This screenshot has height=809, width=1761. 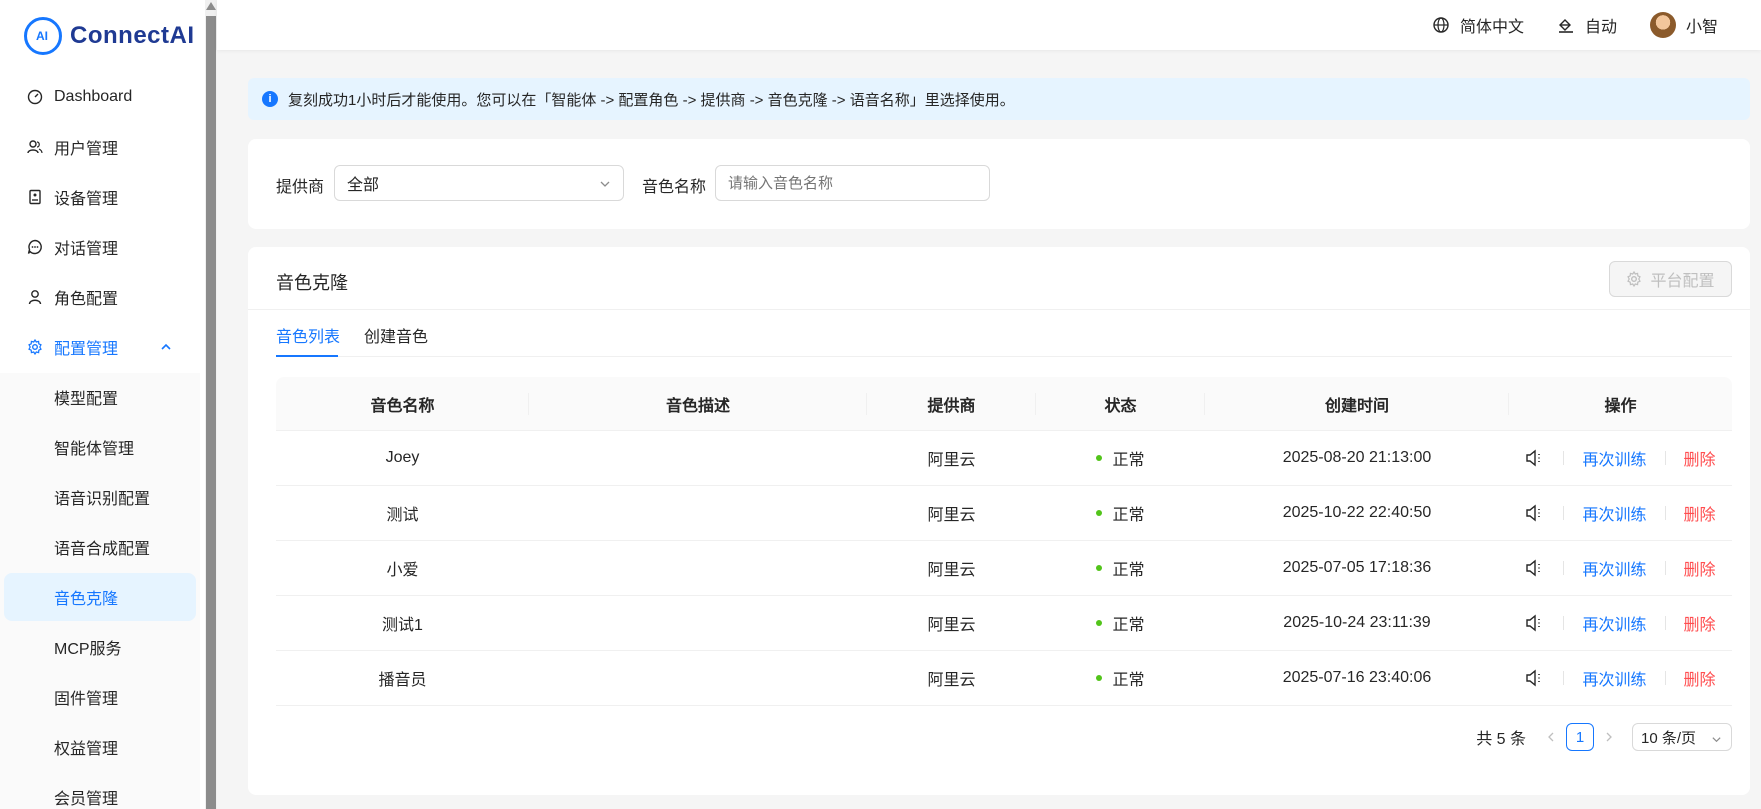 What do you see at coordinates (100, 647) in the screenshot?
I see `sidebar-item-mcp-service: MCP服务` at bounding box center [100, 647].